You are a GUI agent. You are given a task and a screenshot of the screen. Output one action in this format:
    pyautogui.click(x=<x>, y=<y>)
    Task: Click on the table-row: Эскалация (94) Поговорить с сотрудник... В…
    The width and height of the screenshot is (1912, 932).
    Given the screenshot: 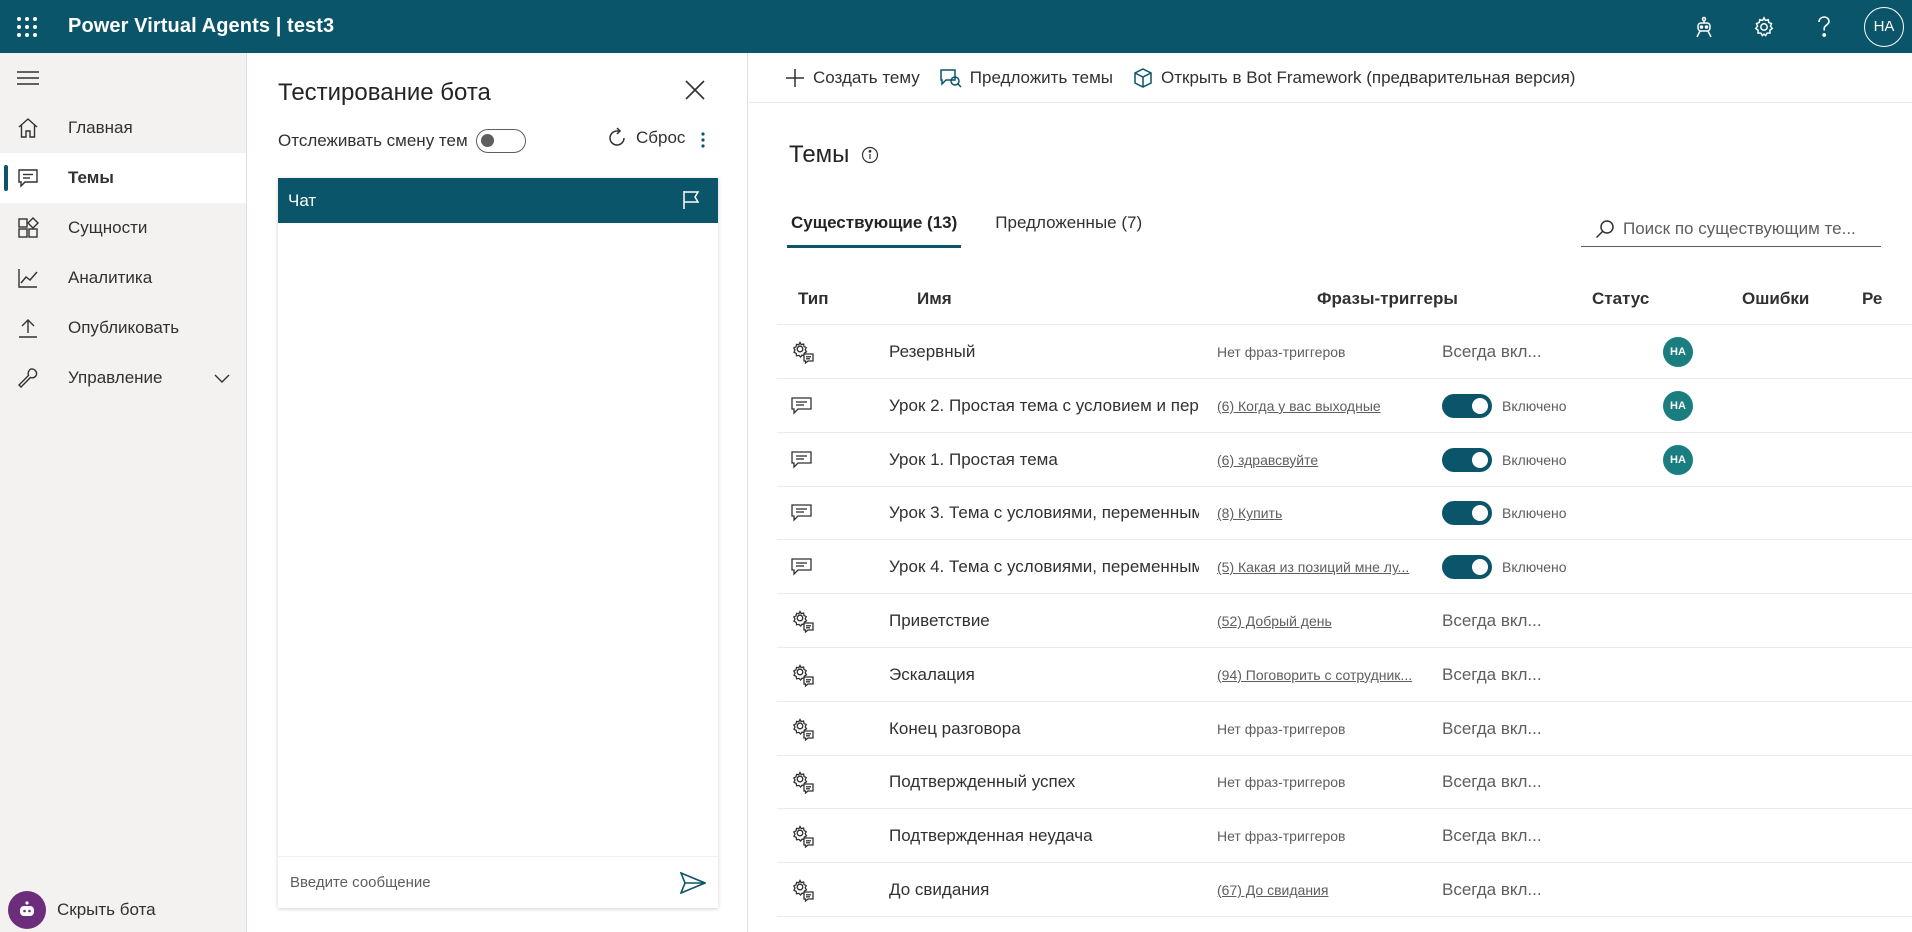 What is the action you would take?
    pyautogui.click(x=1344, y=675)
    